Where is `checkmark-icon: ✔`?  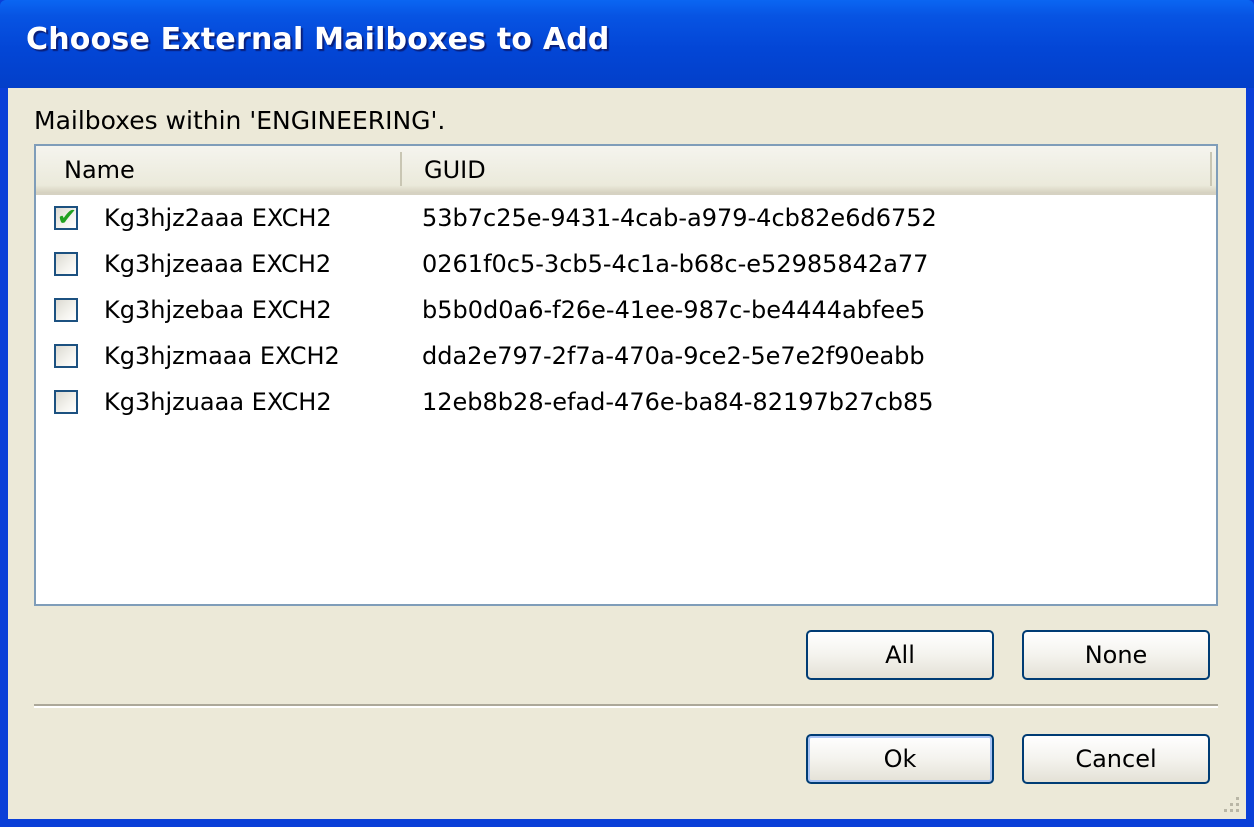 checkmark-icon: ✔ is located at coordinates (67, 217).